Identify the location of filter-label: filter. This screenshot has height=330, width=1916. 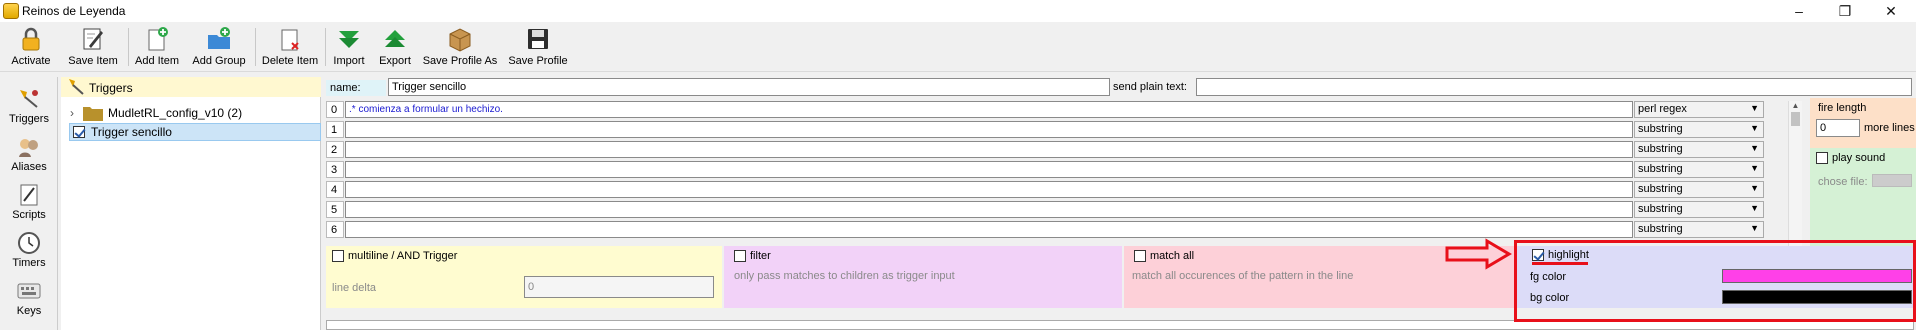
(760, 256).